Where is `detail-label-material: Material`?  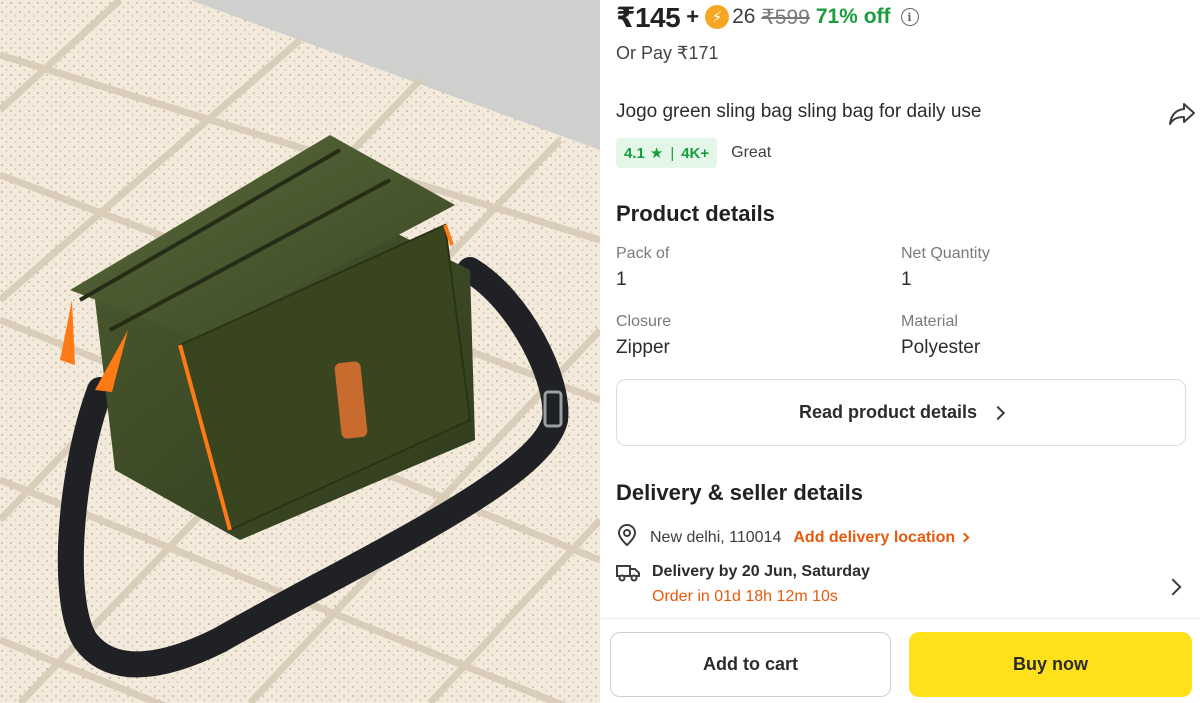 detail-label-material: Material is located at coordinates (929, 321).